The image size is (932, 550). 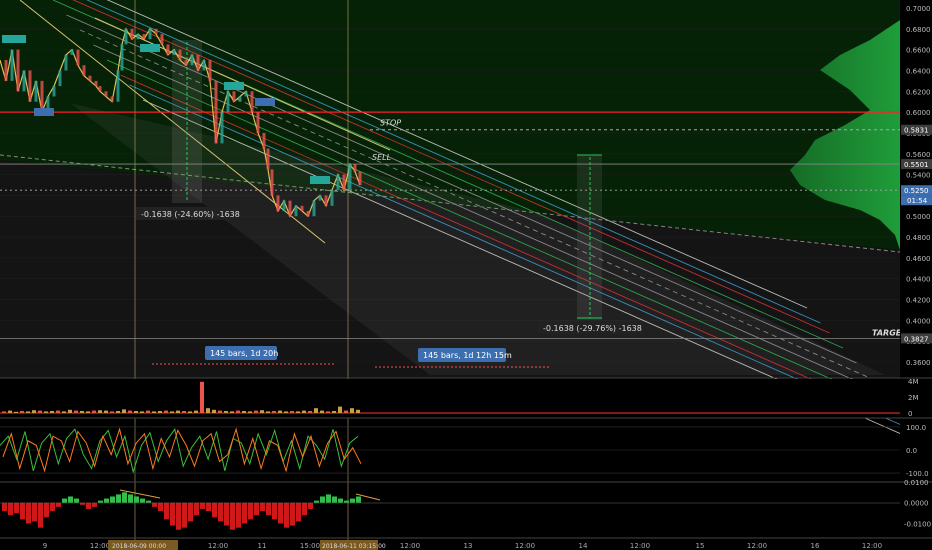 What do you see at coordinates (917, 504) in the screenshot?
I see `histogram-axis: 0.0100 0.0000 -0.0100` at bounding box center [917, 504].